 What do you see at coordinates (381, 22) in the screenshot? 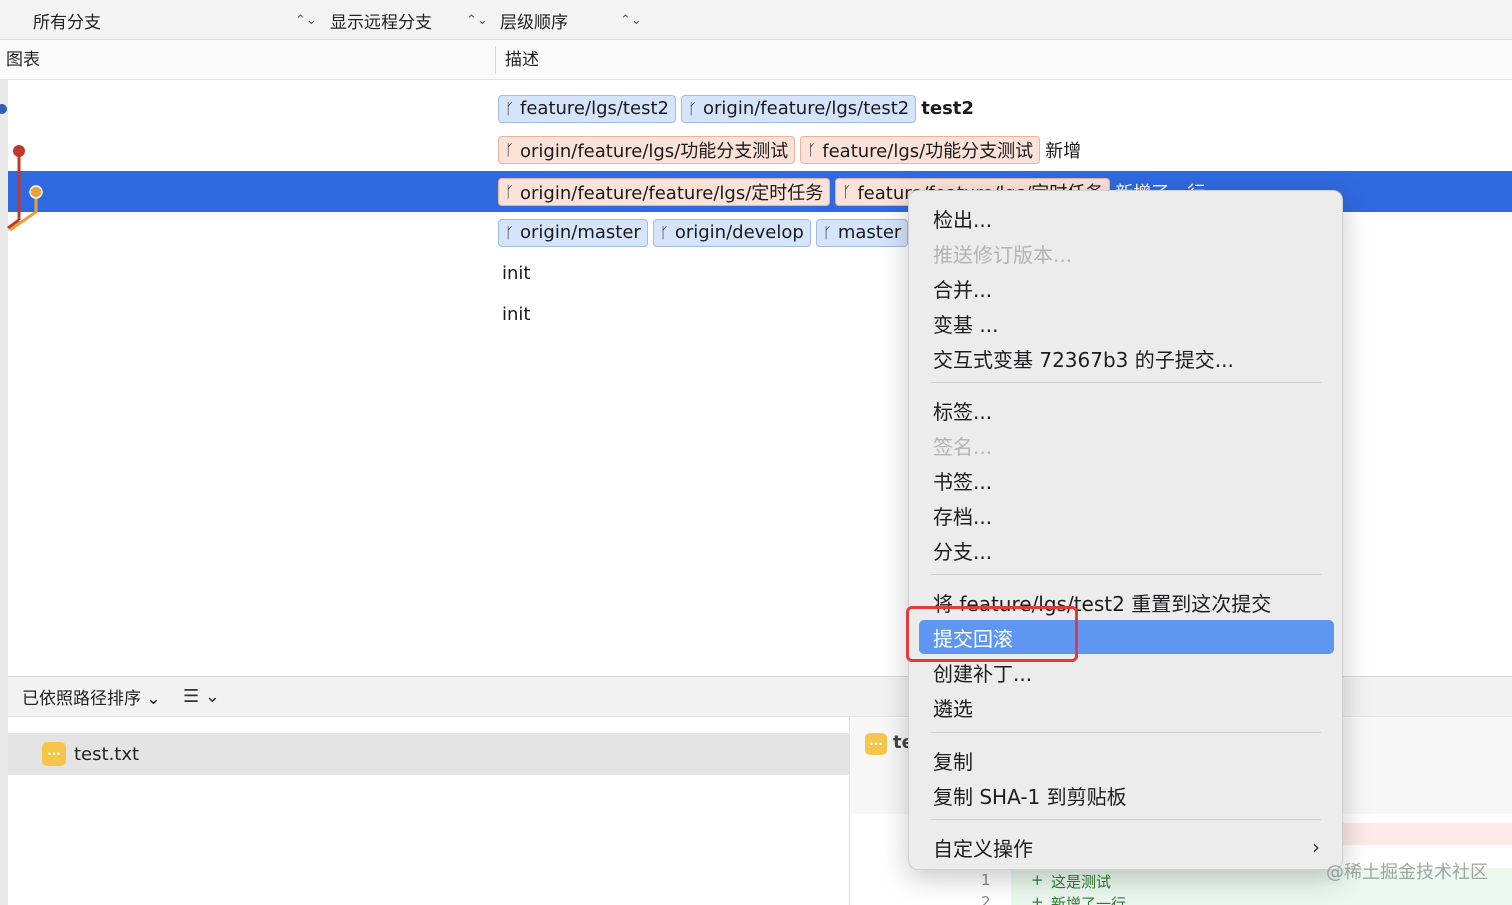
I see `remote-branch-label: 显示远程分支` at bounding box center [381, 22].